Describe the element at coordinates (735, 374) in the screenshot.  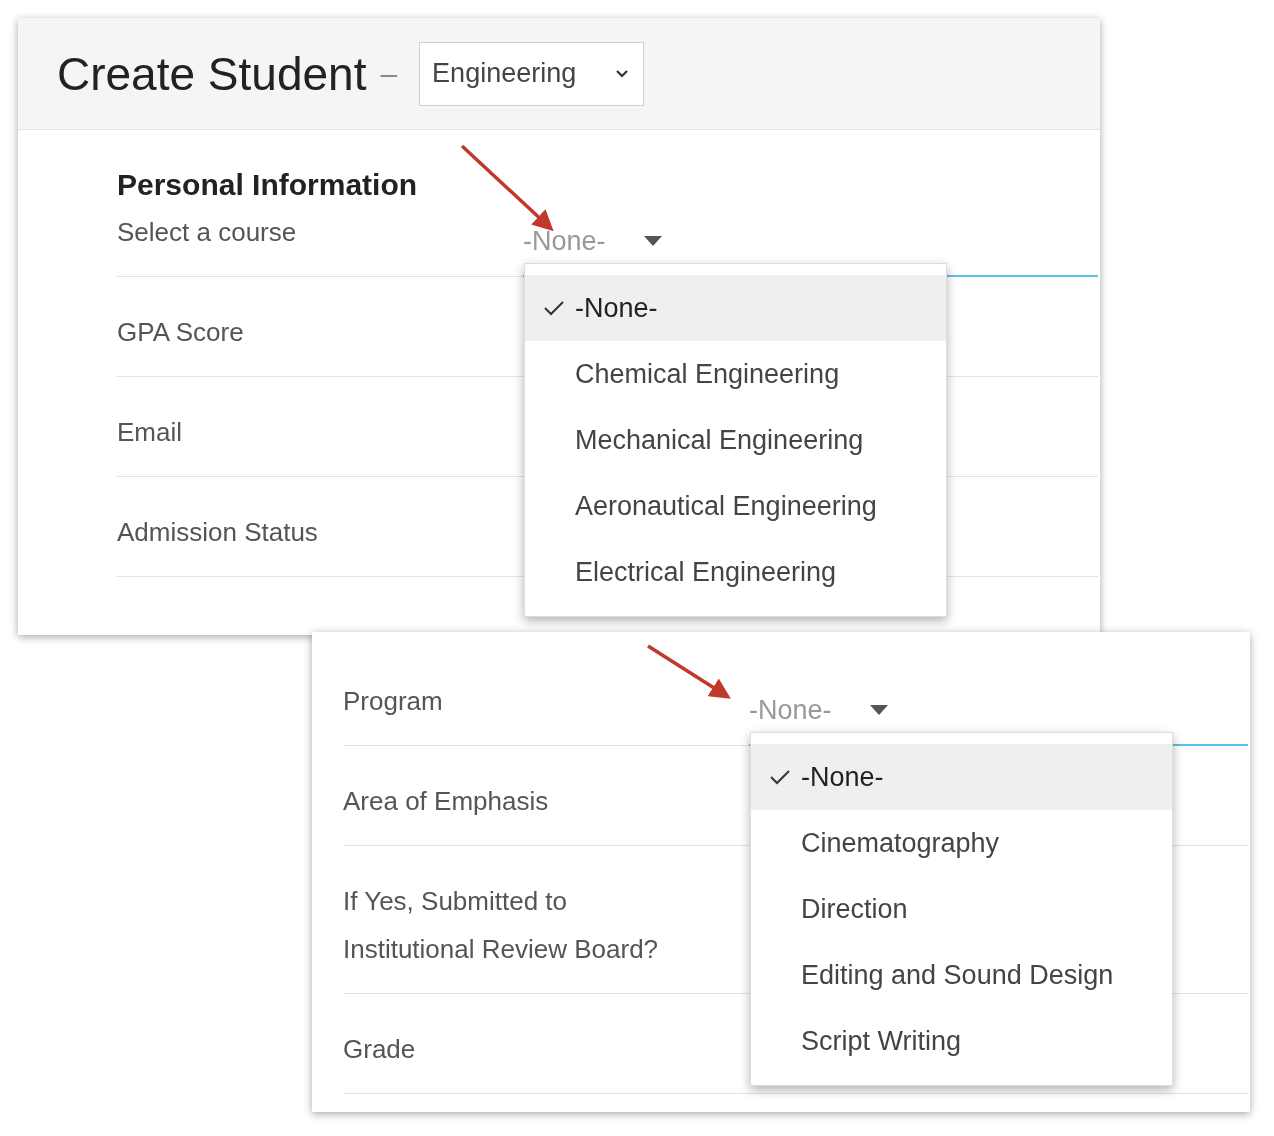
I see `dropdown-option: Chemical Engineering` at that location.